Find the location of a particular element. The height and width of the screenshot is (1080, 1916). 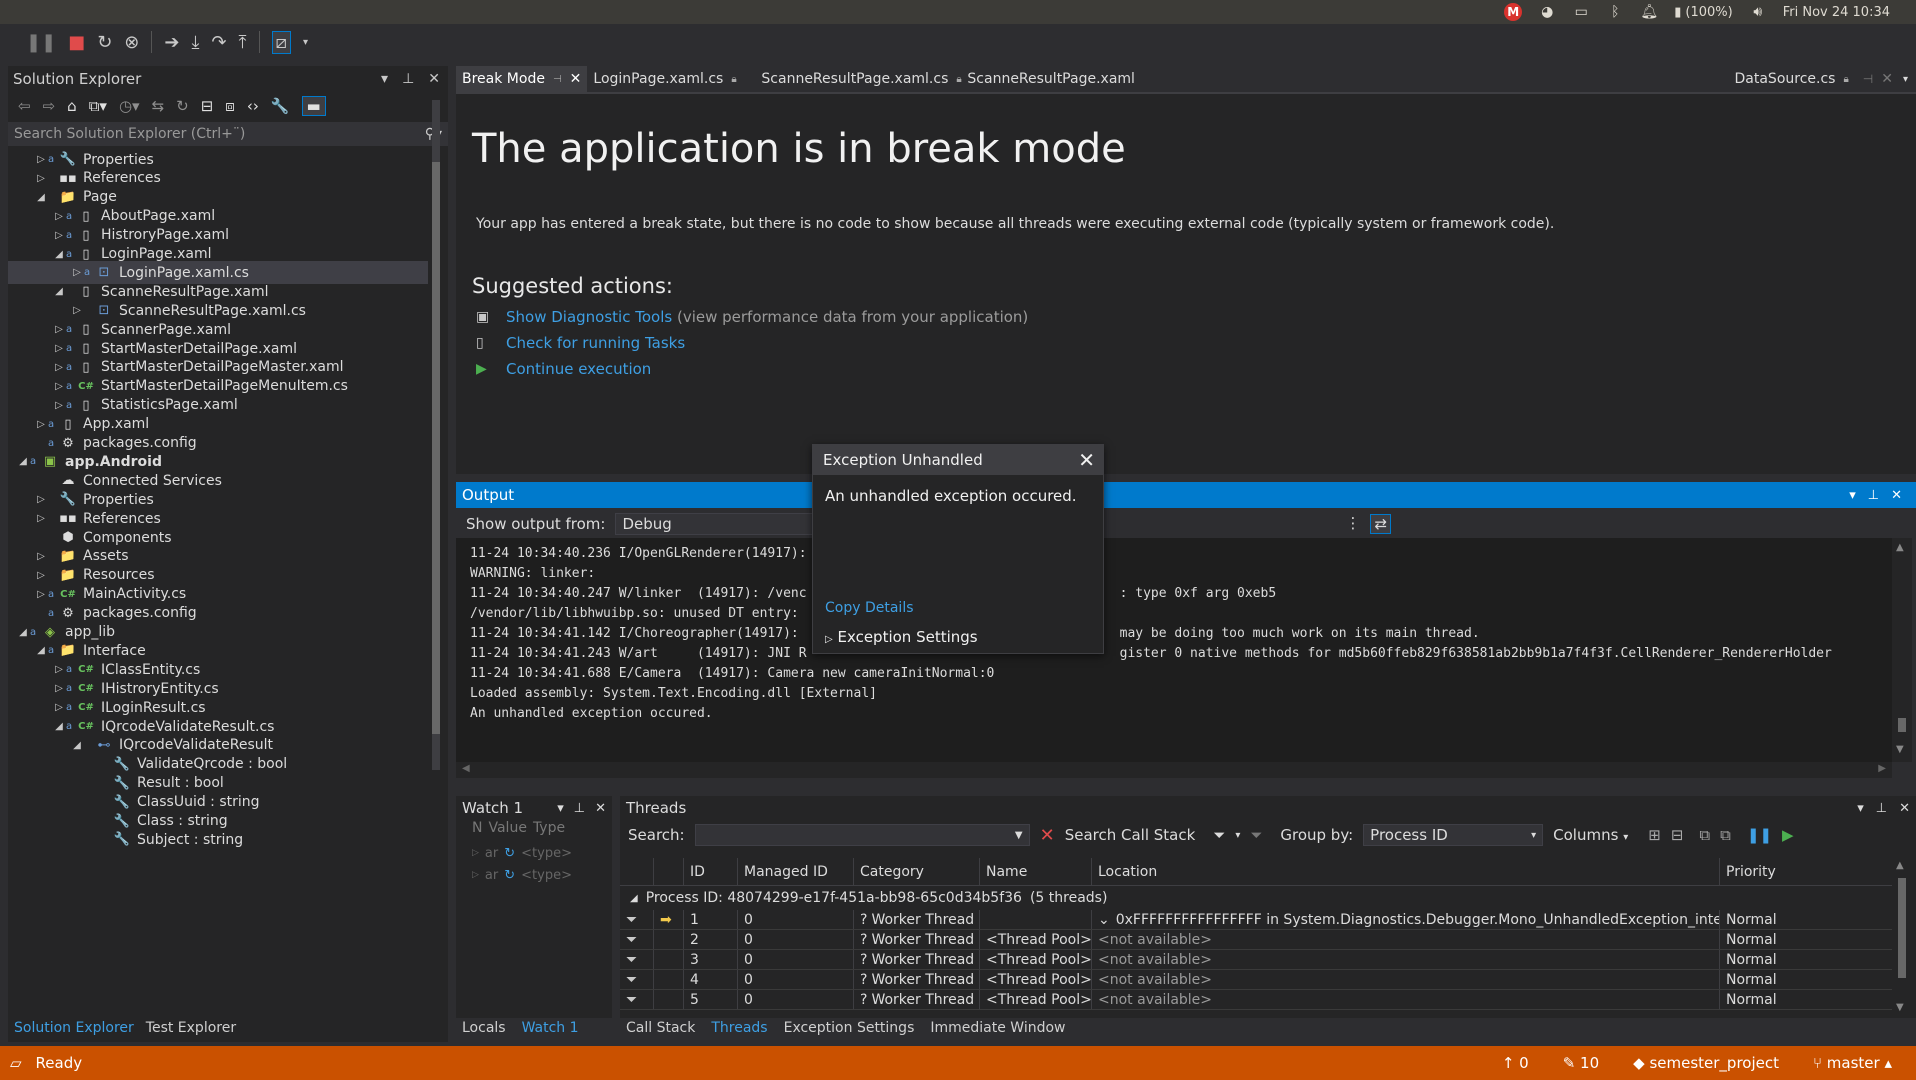

pin-icon: ⊣ is located at coordinates (557, 79).